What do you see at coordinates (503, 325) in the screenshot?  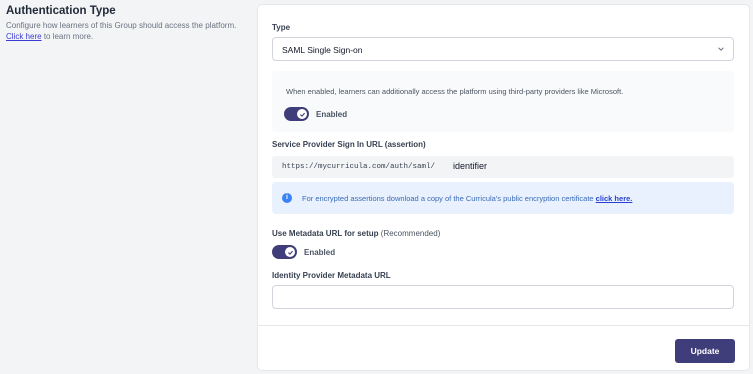 I see `footer-divider` at bounding box center [503, 325].